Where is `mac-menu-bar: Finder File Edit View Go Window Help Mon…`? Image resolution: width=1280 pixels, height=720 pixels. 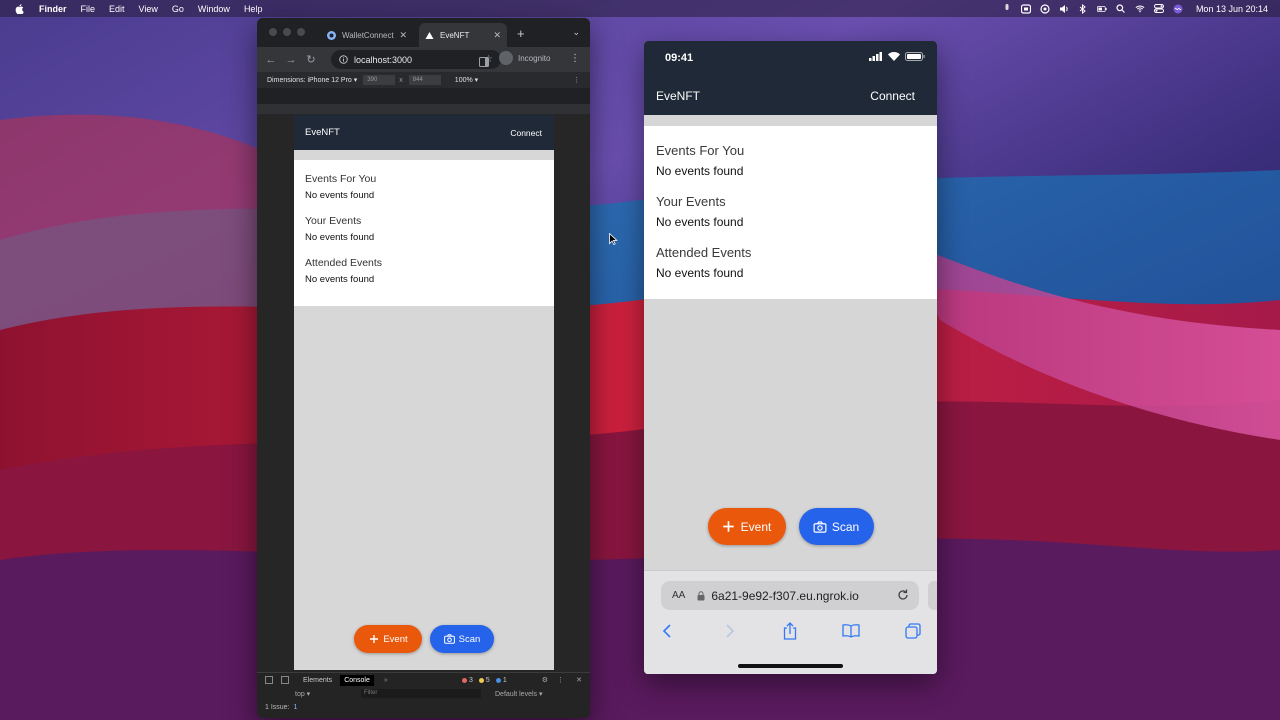
mac-menu-bar: Finder File Edit View Go Window Help Mon… is located at coordinates (640, 8).